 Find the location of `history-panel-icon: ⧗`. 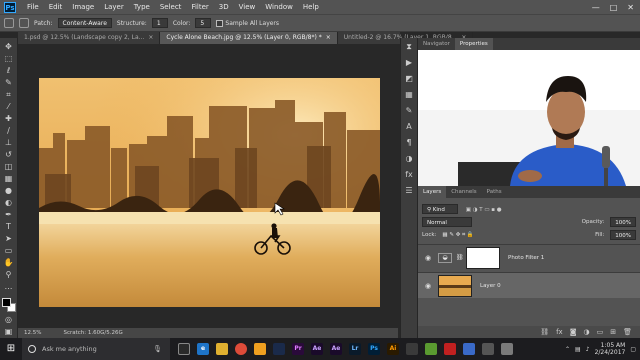

history-panel-icon: ⧗ is located at coordinates (409, 47).